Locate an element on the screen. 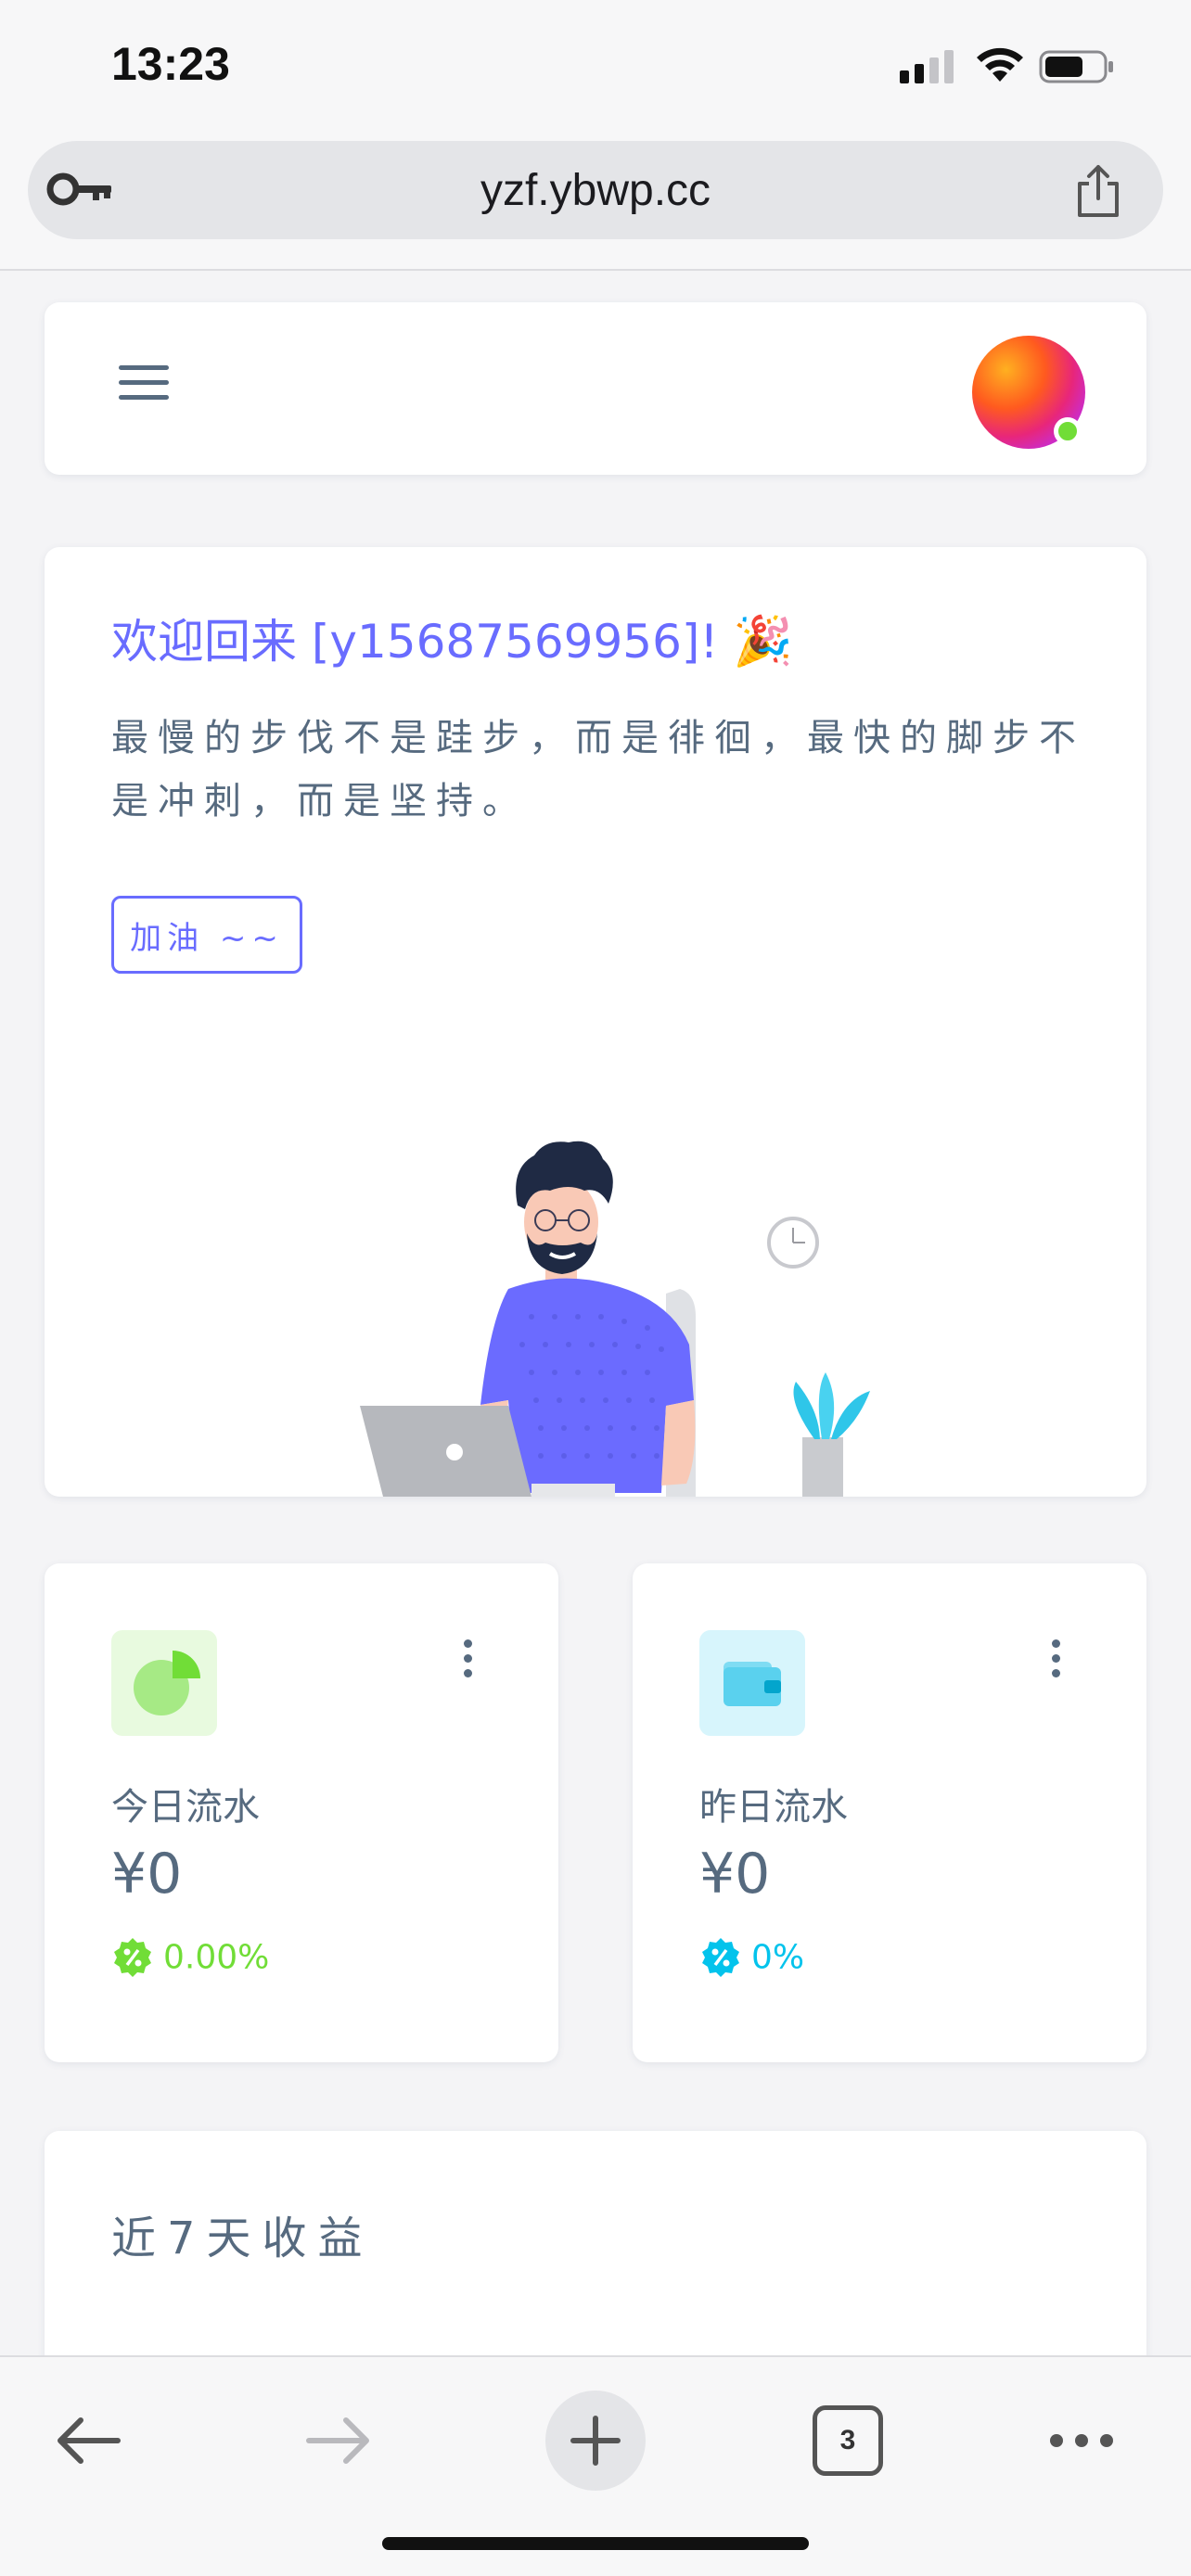 The width and height of the screenshot is (1191, 2576). cheer-button: 加油 ~~ is located at coordinates (206, 935).